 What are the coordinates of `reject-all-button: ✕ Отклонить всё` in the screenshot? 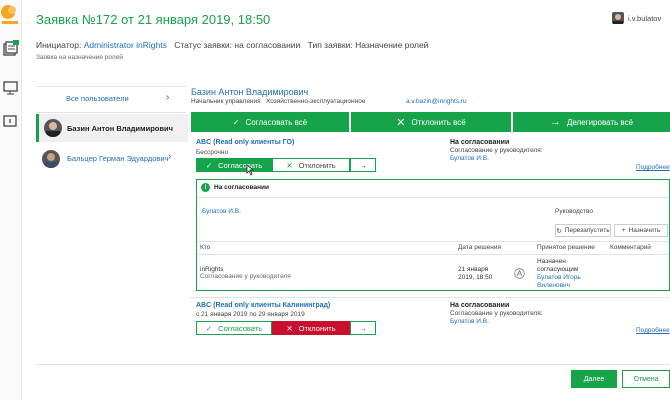 It's located at (431, 122).